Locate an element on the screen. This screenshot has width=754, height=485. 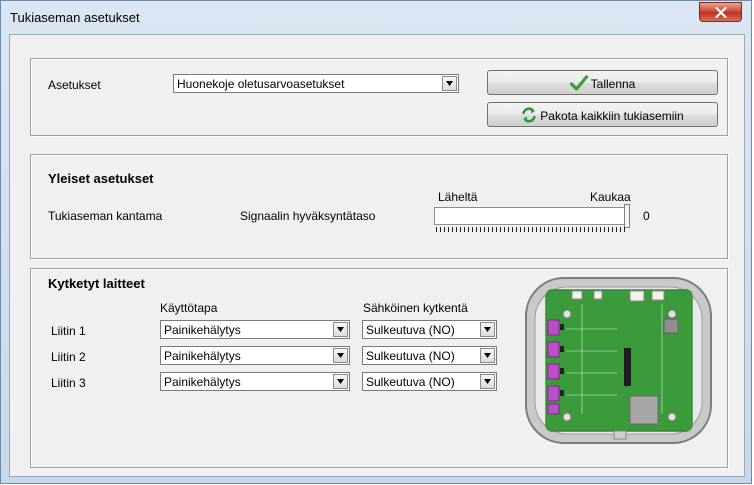
far-label: Kaukaa is located at coordinates (610, 197).